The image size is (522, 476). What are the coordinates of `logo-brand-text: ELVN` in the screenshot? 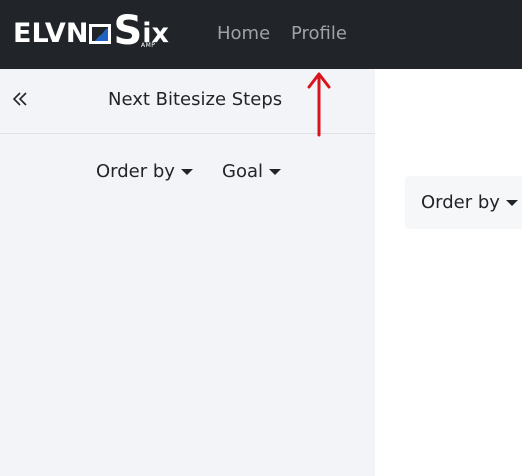 It's located at (51, 33).